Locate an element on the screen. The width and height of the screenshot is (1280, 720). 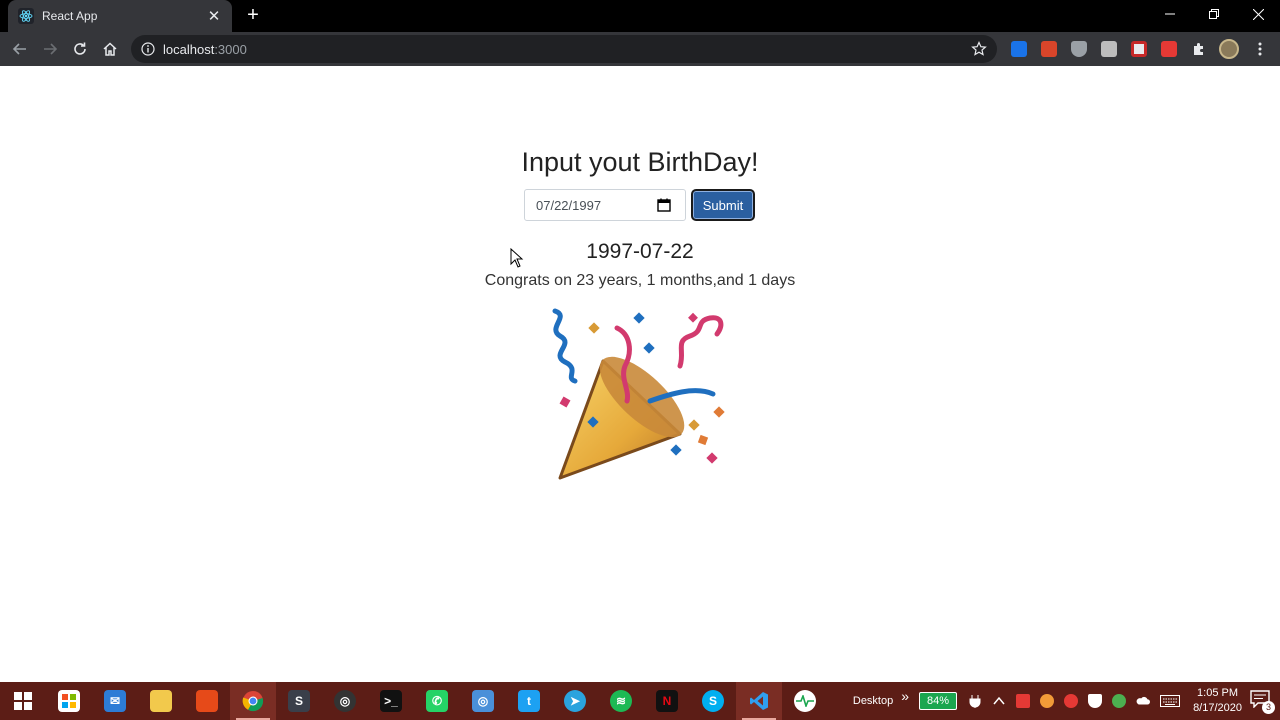
action-center-button: 3 is located at coordinates (1262, 702).